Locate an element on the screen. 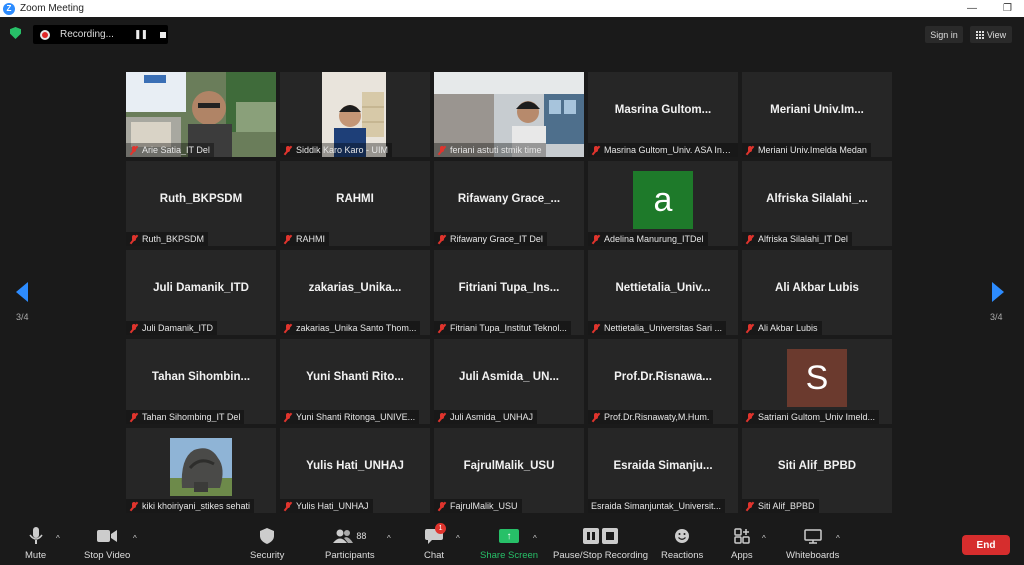 This screenshot has height=565, width=1024. whiteboards-options-chevron-icon: ^ is located at coordinates (838, 538).